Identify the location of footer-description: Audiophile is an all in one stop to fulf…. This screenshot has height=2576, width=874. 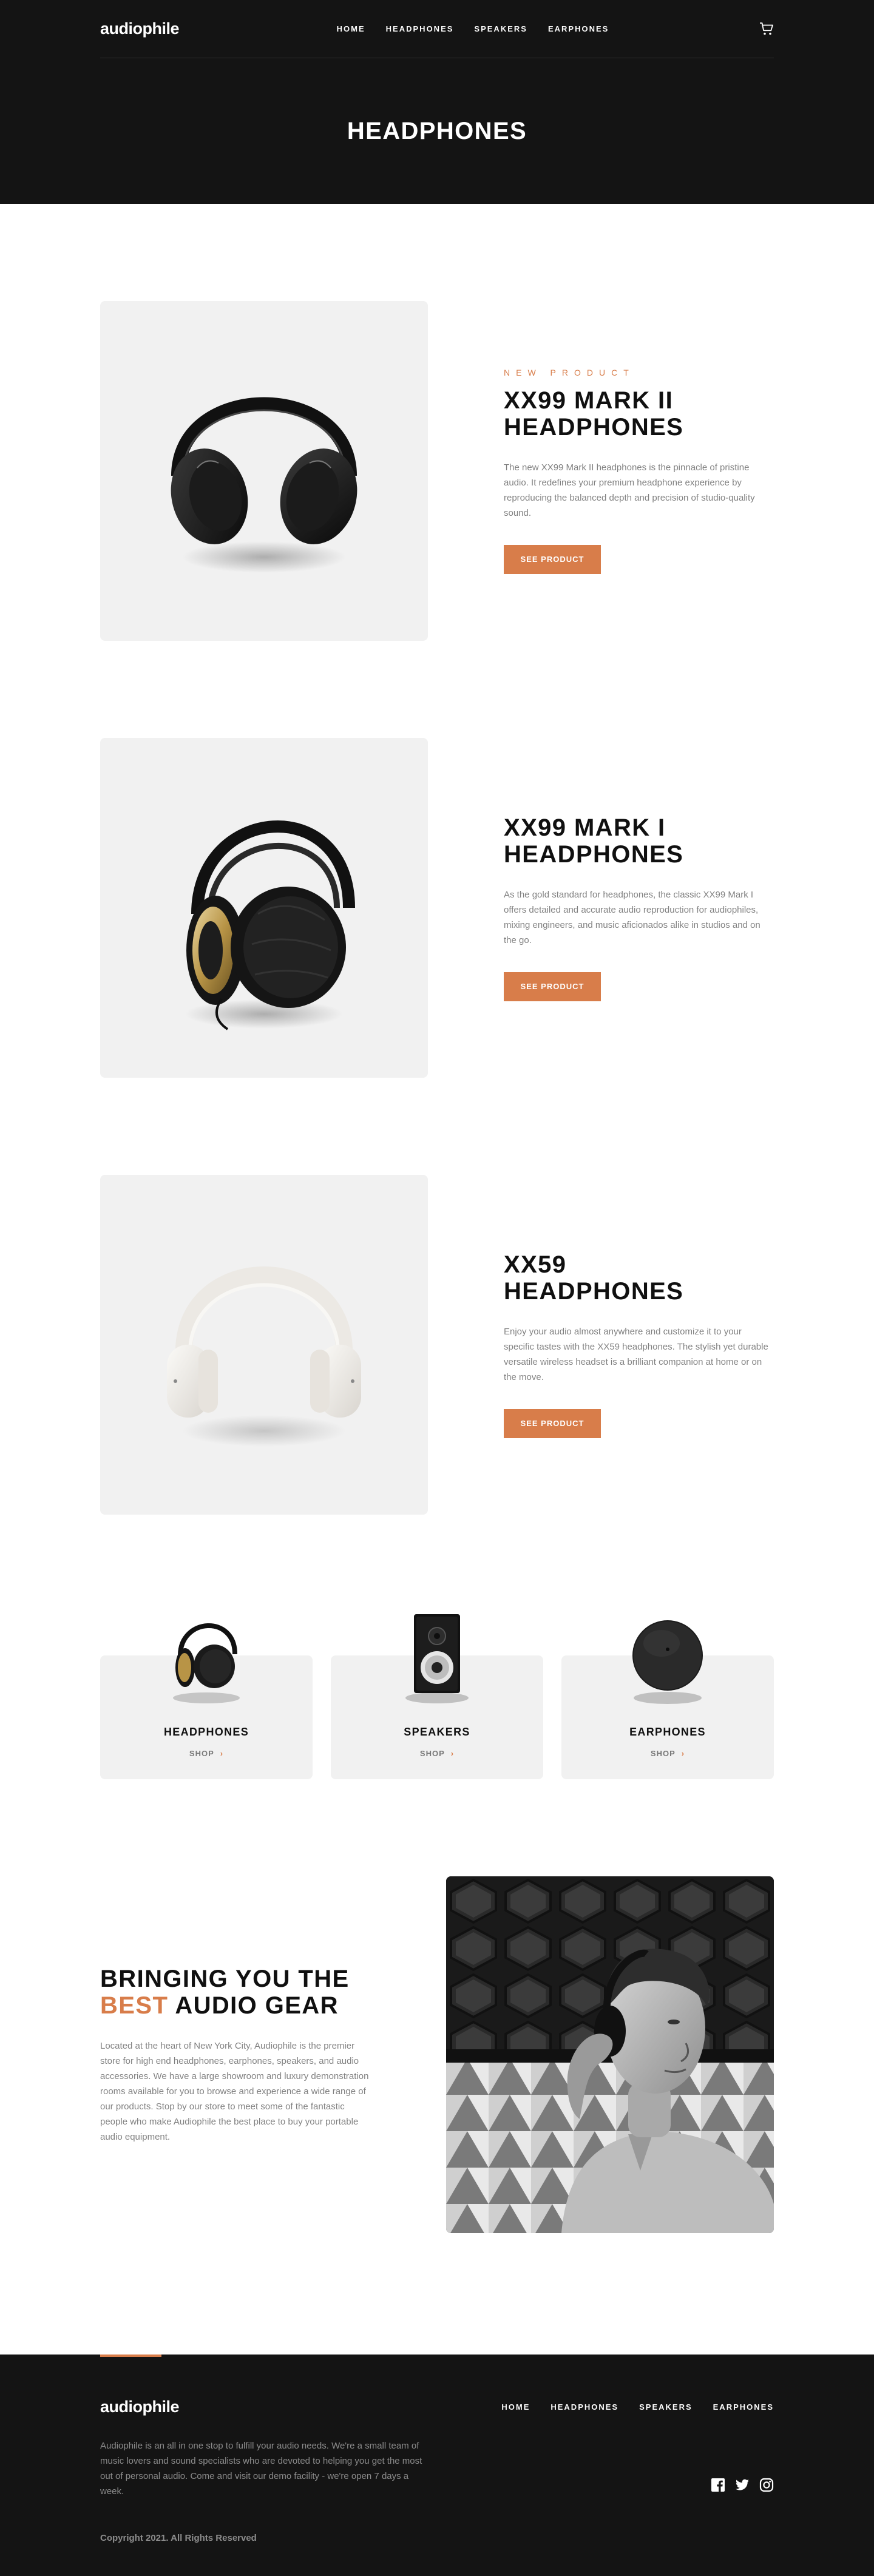
(261, 2469).